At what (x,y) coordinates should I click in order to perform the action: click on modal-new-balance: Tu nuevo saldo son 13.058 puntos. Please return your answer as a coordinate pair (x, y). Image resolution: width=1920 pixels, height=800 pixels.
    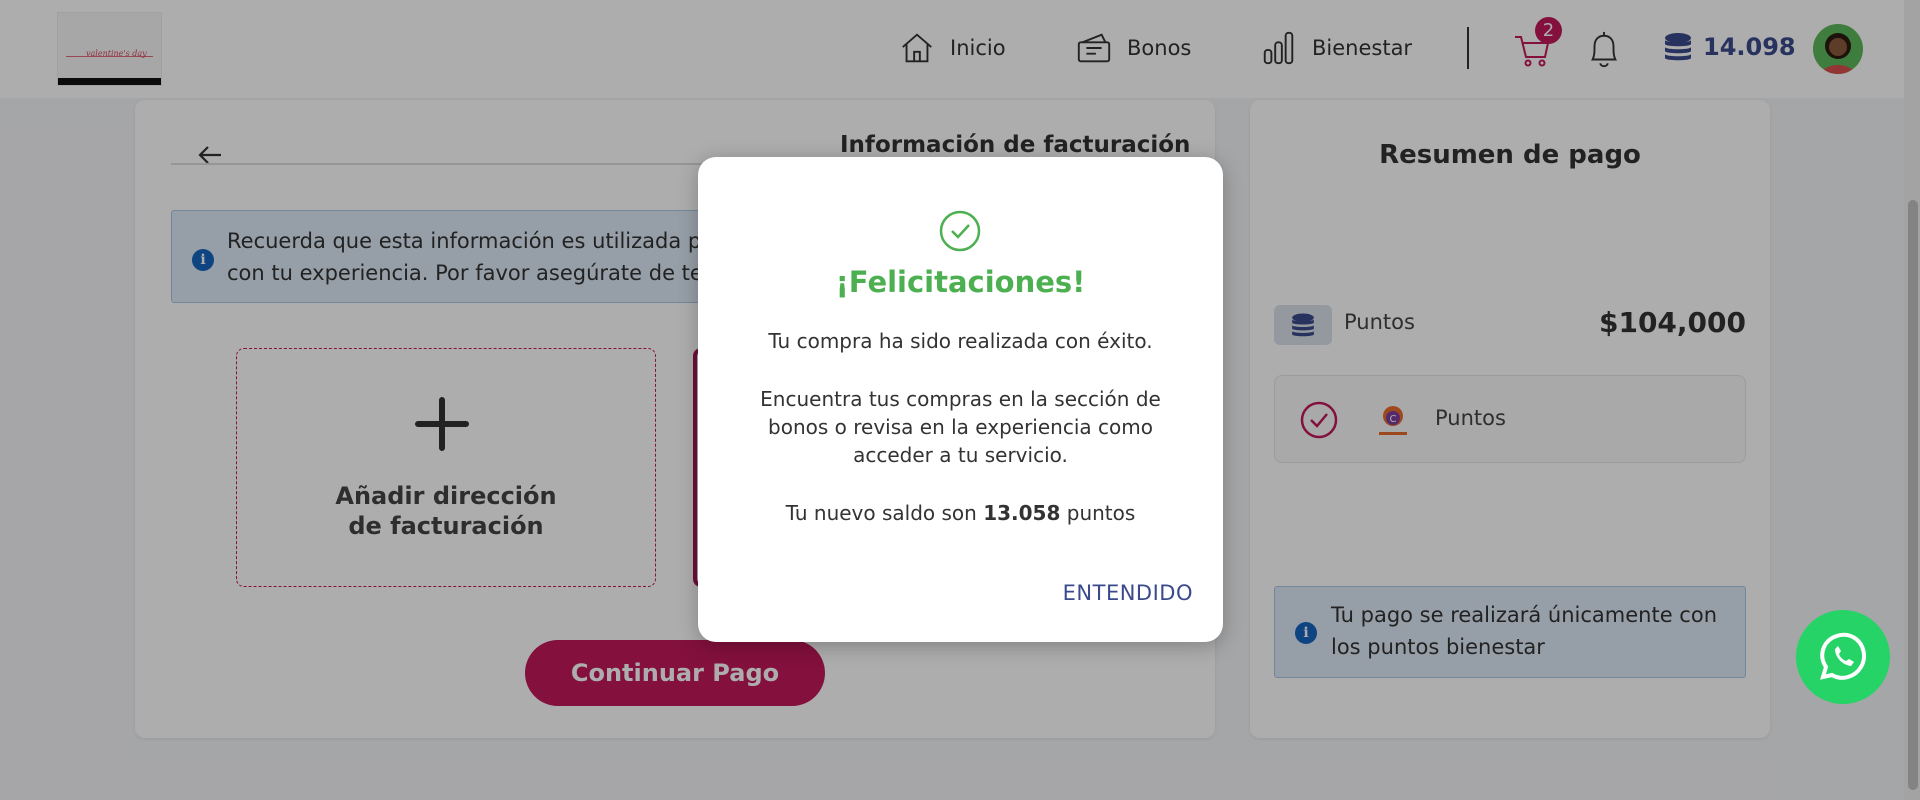
    Looking at the image, I should click on (960, 513).